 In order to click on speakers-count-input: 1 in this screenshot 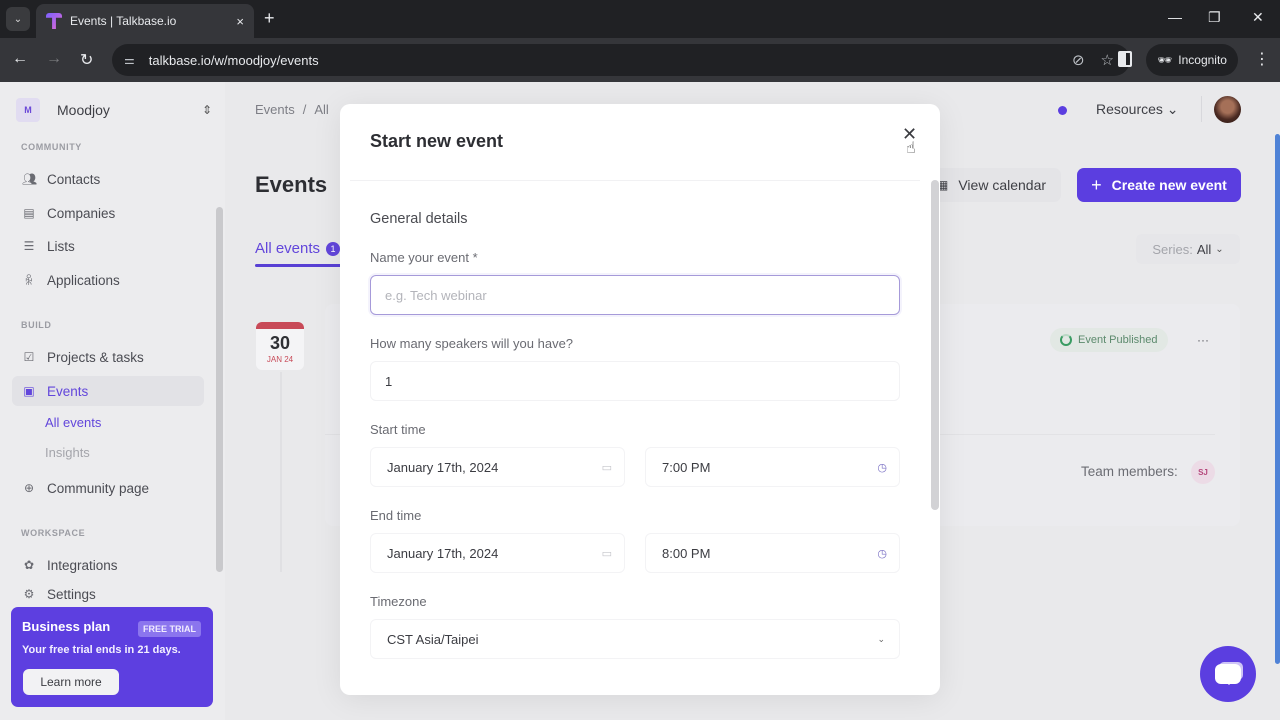, I will do `click(635, 381)`.